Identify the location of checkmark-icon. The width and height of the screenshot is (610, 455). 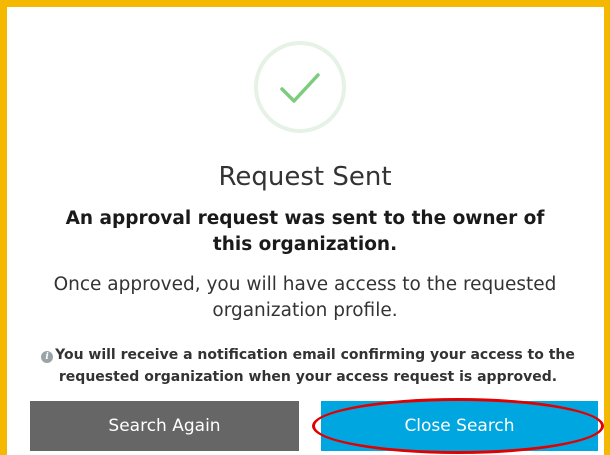
(300, 88).